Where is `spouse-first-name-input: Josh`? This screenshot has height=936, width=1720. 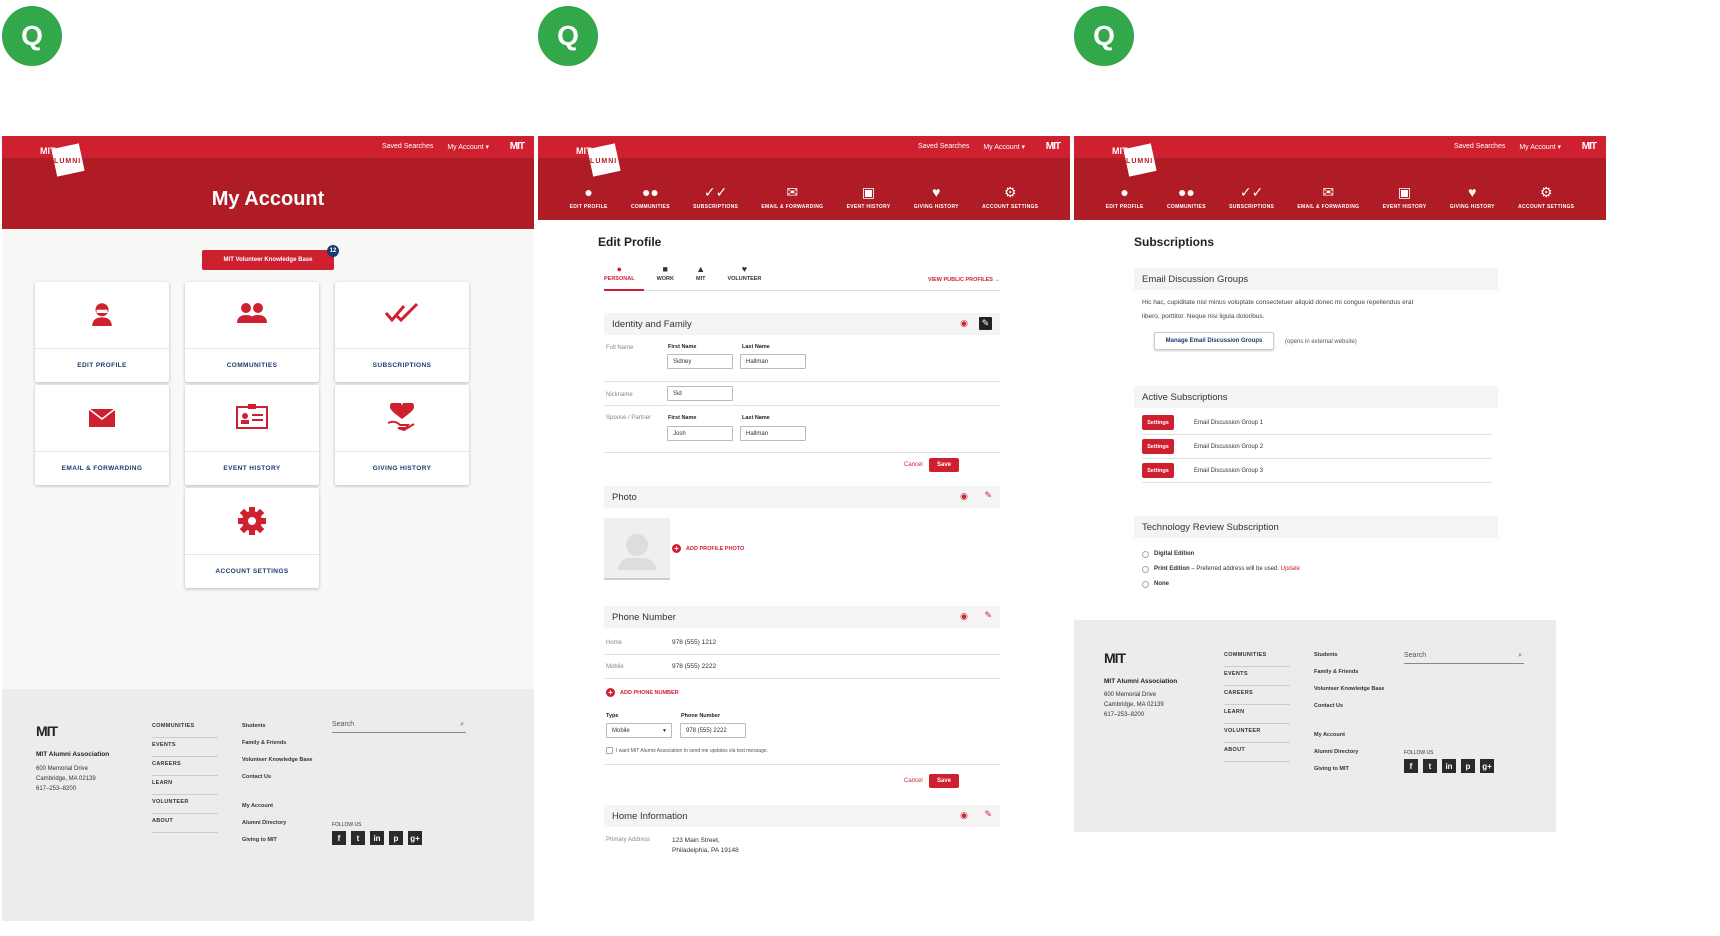
spouse-first-name-input: Josh is located at coordinates (700, 433).